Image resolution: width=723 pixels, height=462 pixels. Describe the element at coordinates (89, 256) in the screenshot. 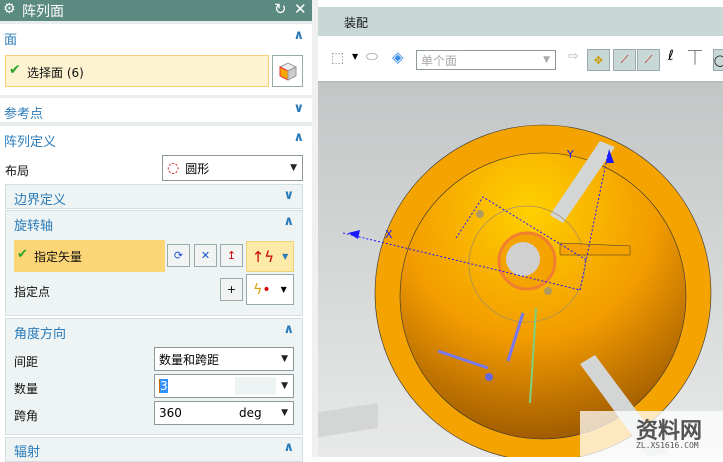

I see `specify-vector-row: ✔ 指定矢量` at that location.